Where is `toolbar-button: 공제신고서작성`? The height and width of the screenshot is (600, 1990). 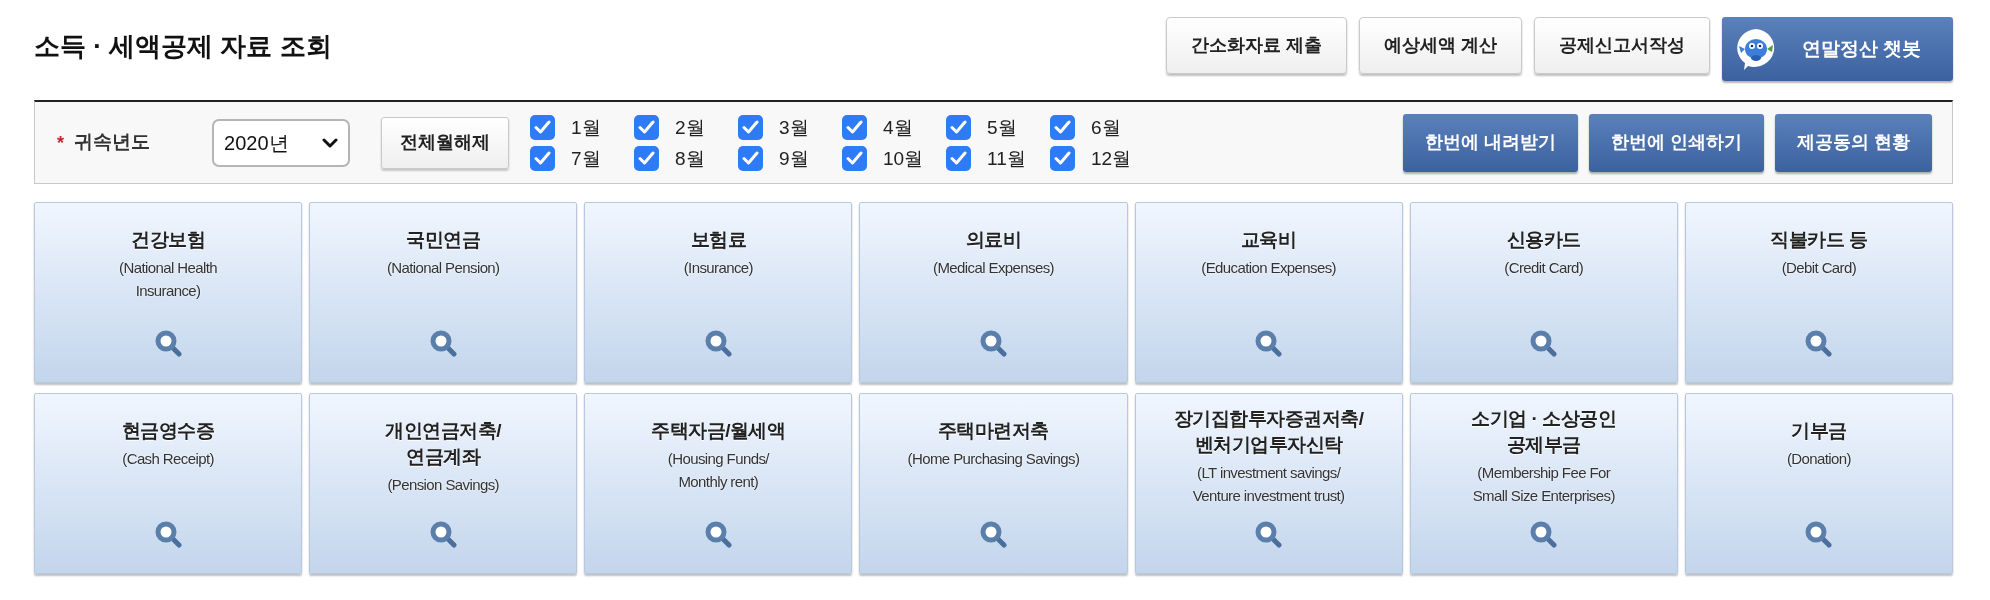 toolbar-button: 공제신고서작성 is located at coordinates (1622, 45).